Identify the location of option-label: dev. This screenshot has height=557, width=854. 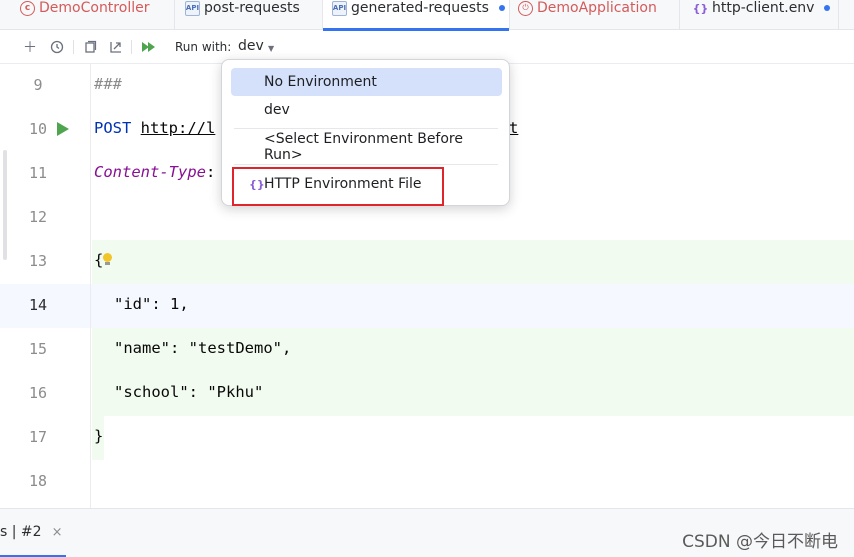
(277, 110).